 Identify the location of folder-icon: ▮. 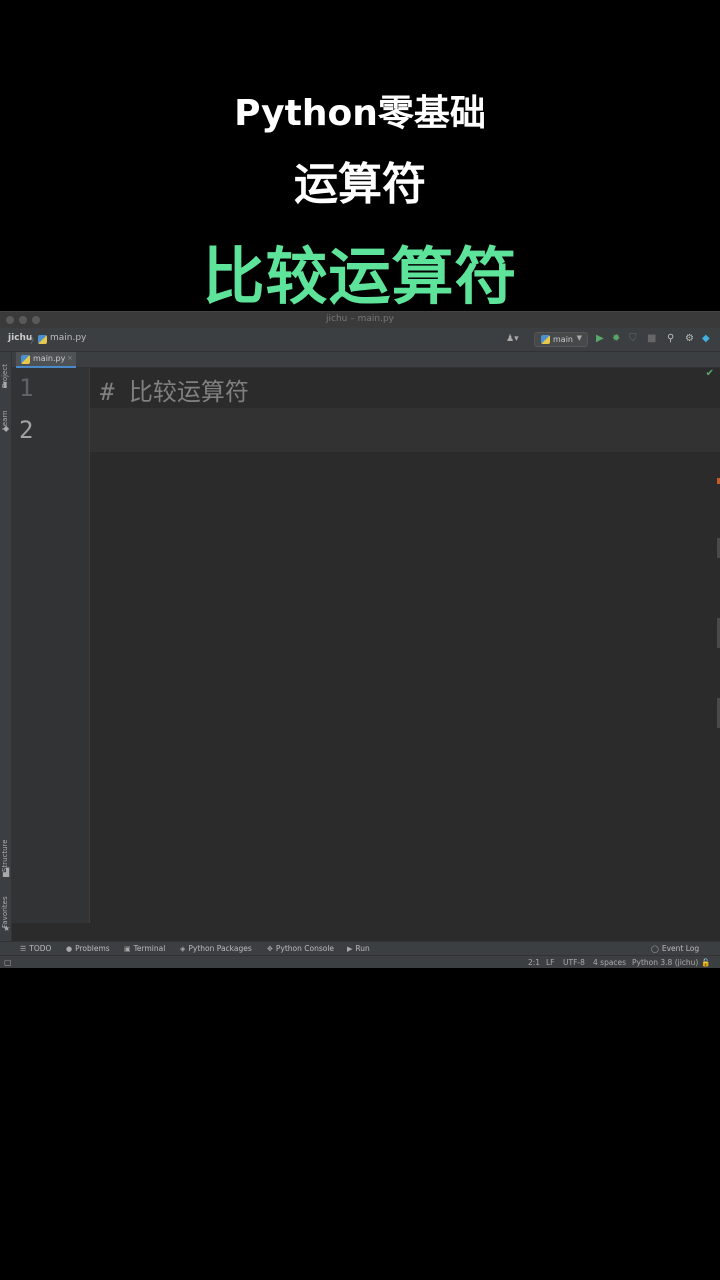
(5, 384).